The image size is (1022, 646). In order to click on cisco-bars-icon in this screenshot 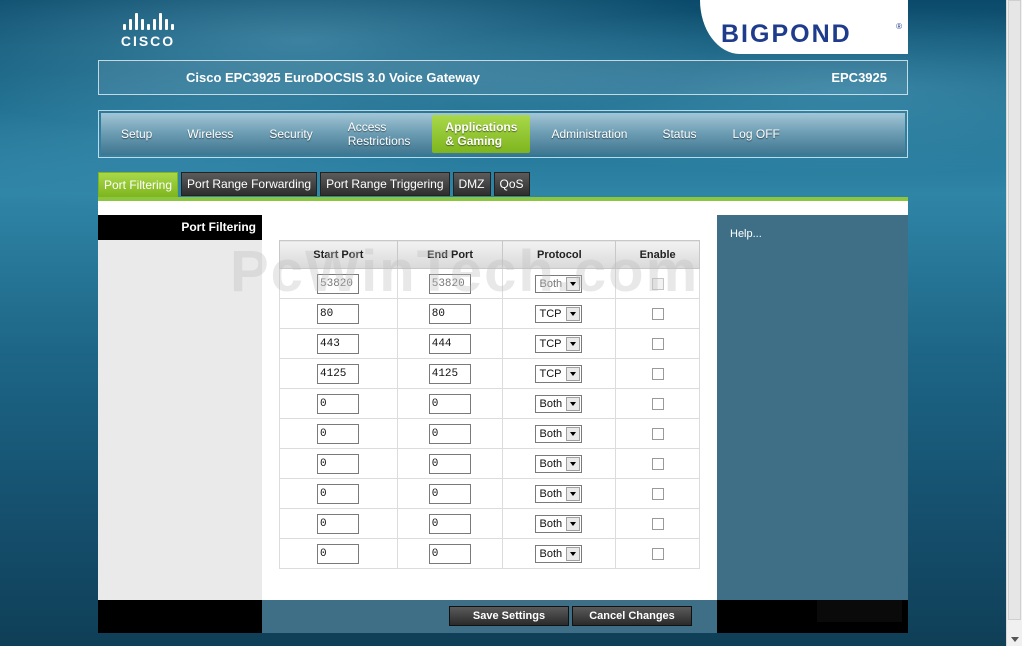, I will do `click(148, 21)`.